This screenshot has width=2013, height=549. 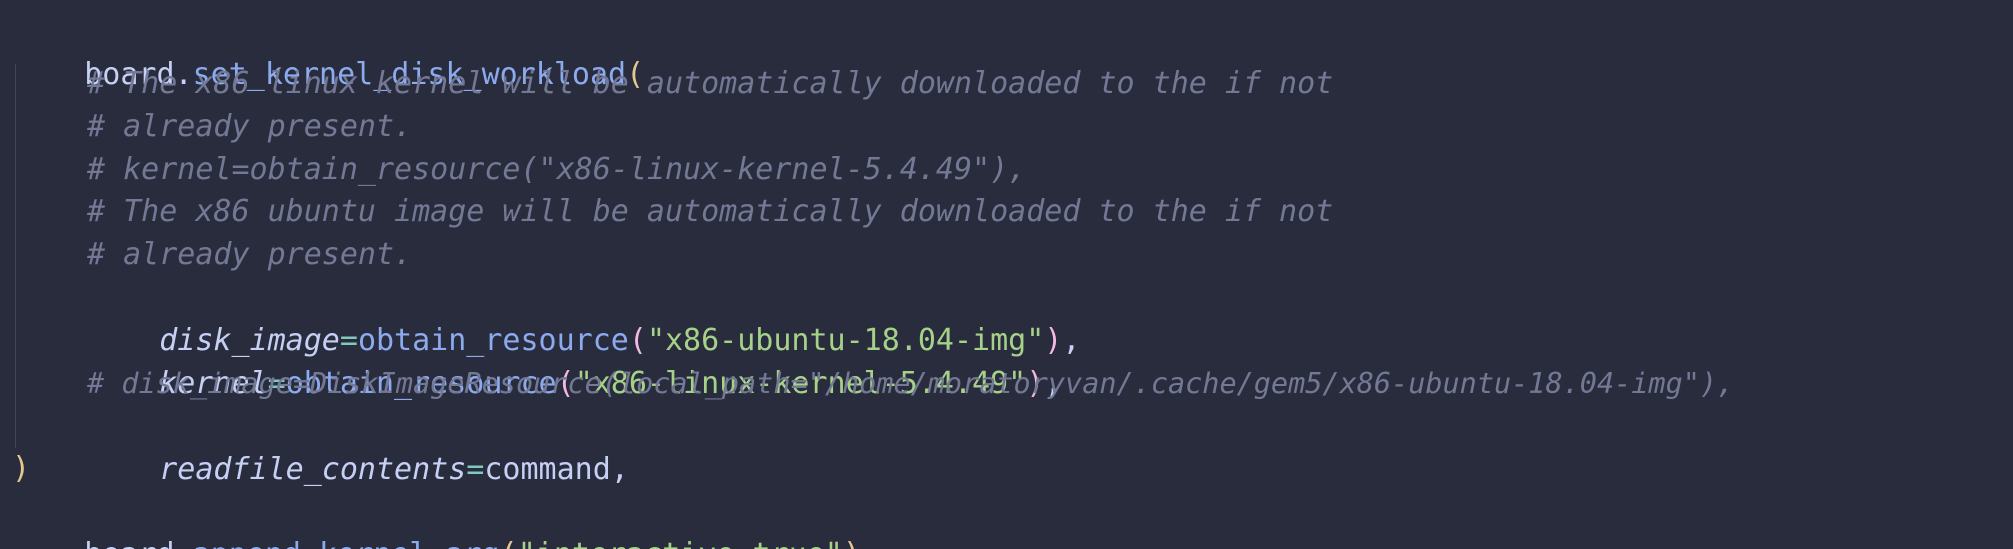 What do you see at coordinates (680, 543) in the screenshot?
I see `string-literal: "interactive=true"` at bounding box center [680, 543].